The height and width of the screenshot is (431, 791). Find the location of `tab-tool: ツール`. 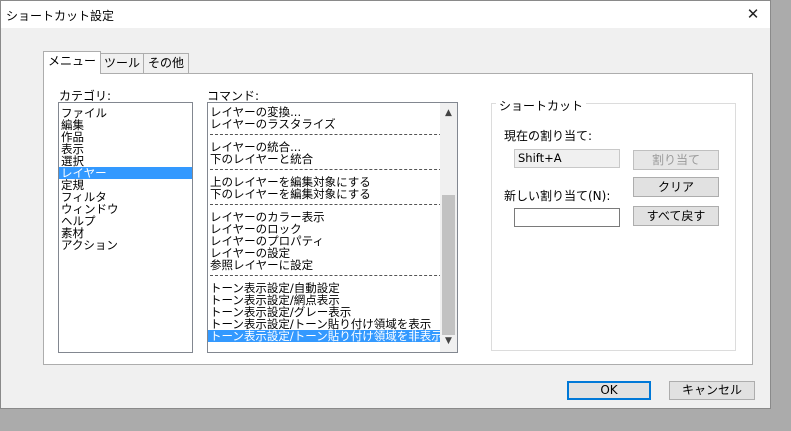

tab-tool: ツール is located at coordinates (122, 63).